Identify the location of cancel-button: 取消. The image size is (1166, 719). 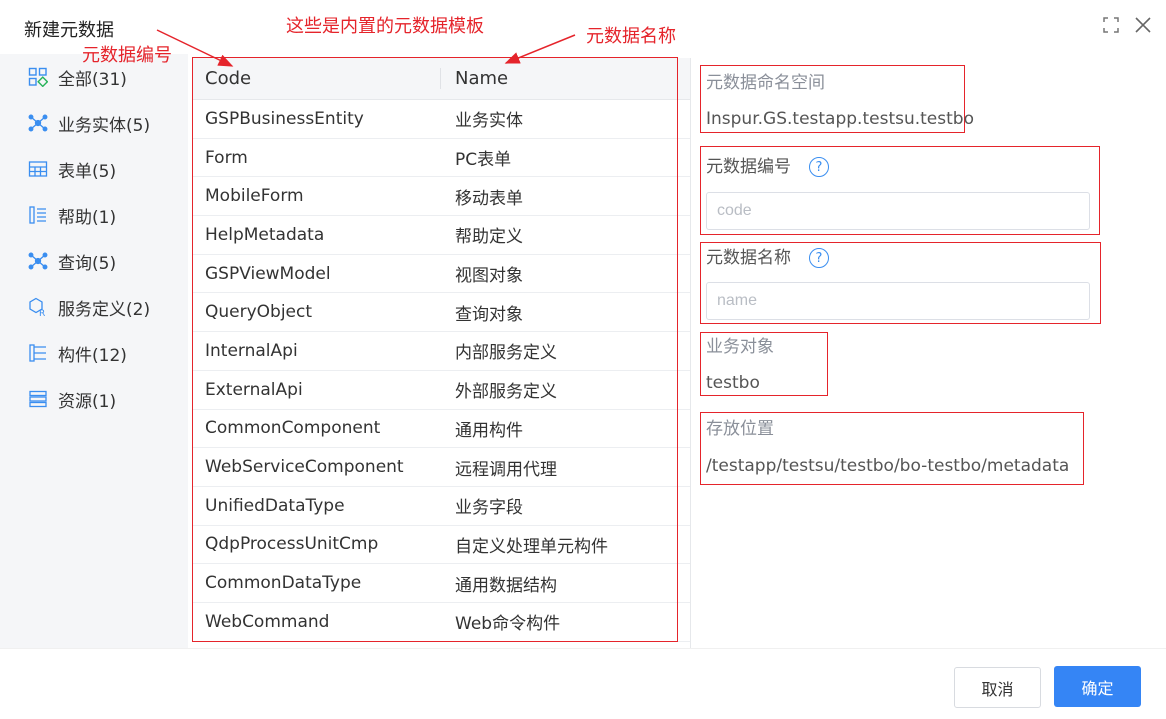
(997, 687).